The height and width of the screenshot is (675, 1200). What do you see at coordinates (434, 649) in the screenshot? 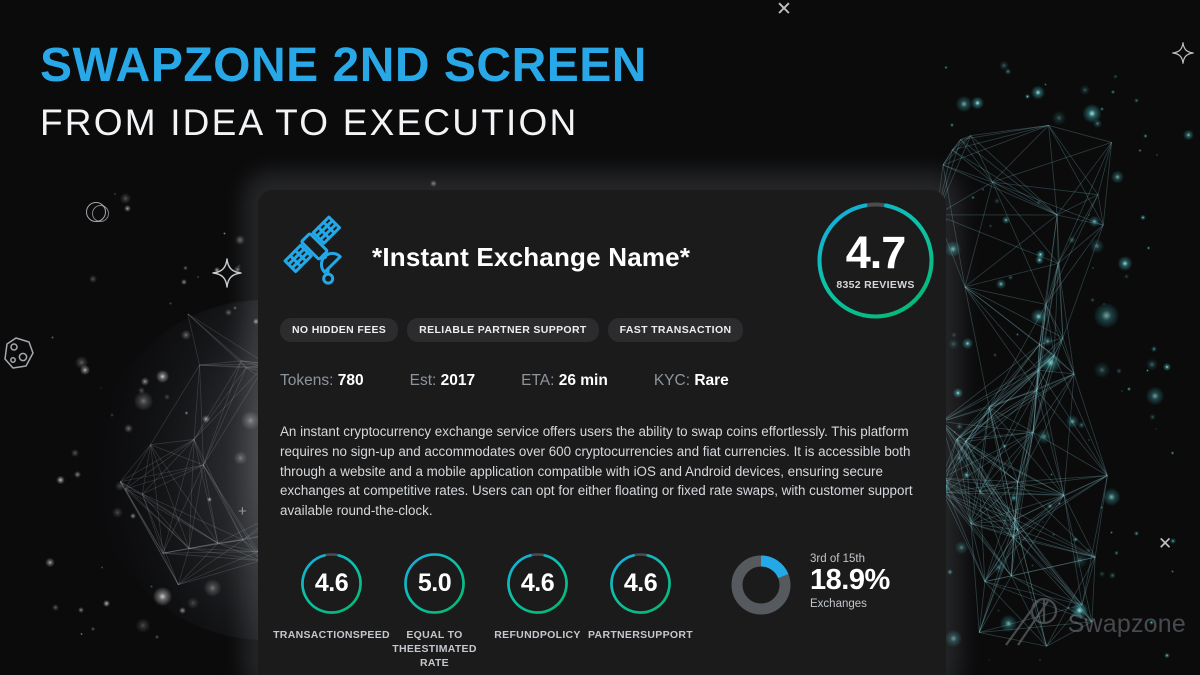
I see `metric-label: EQUAL TO THEESTIMATED RATE` at bounding box center [434, 649].